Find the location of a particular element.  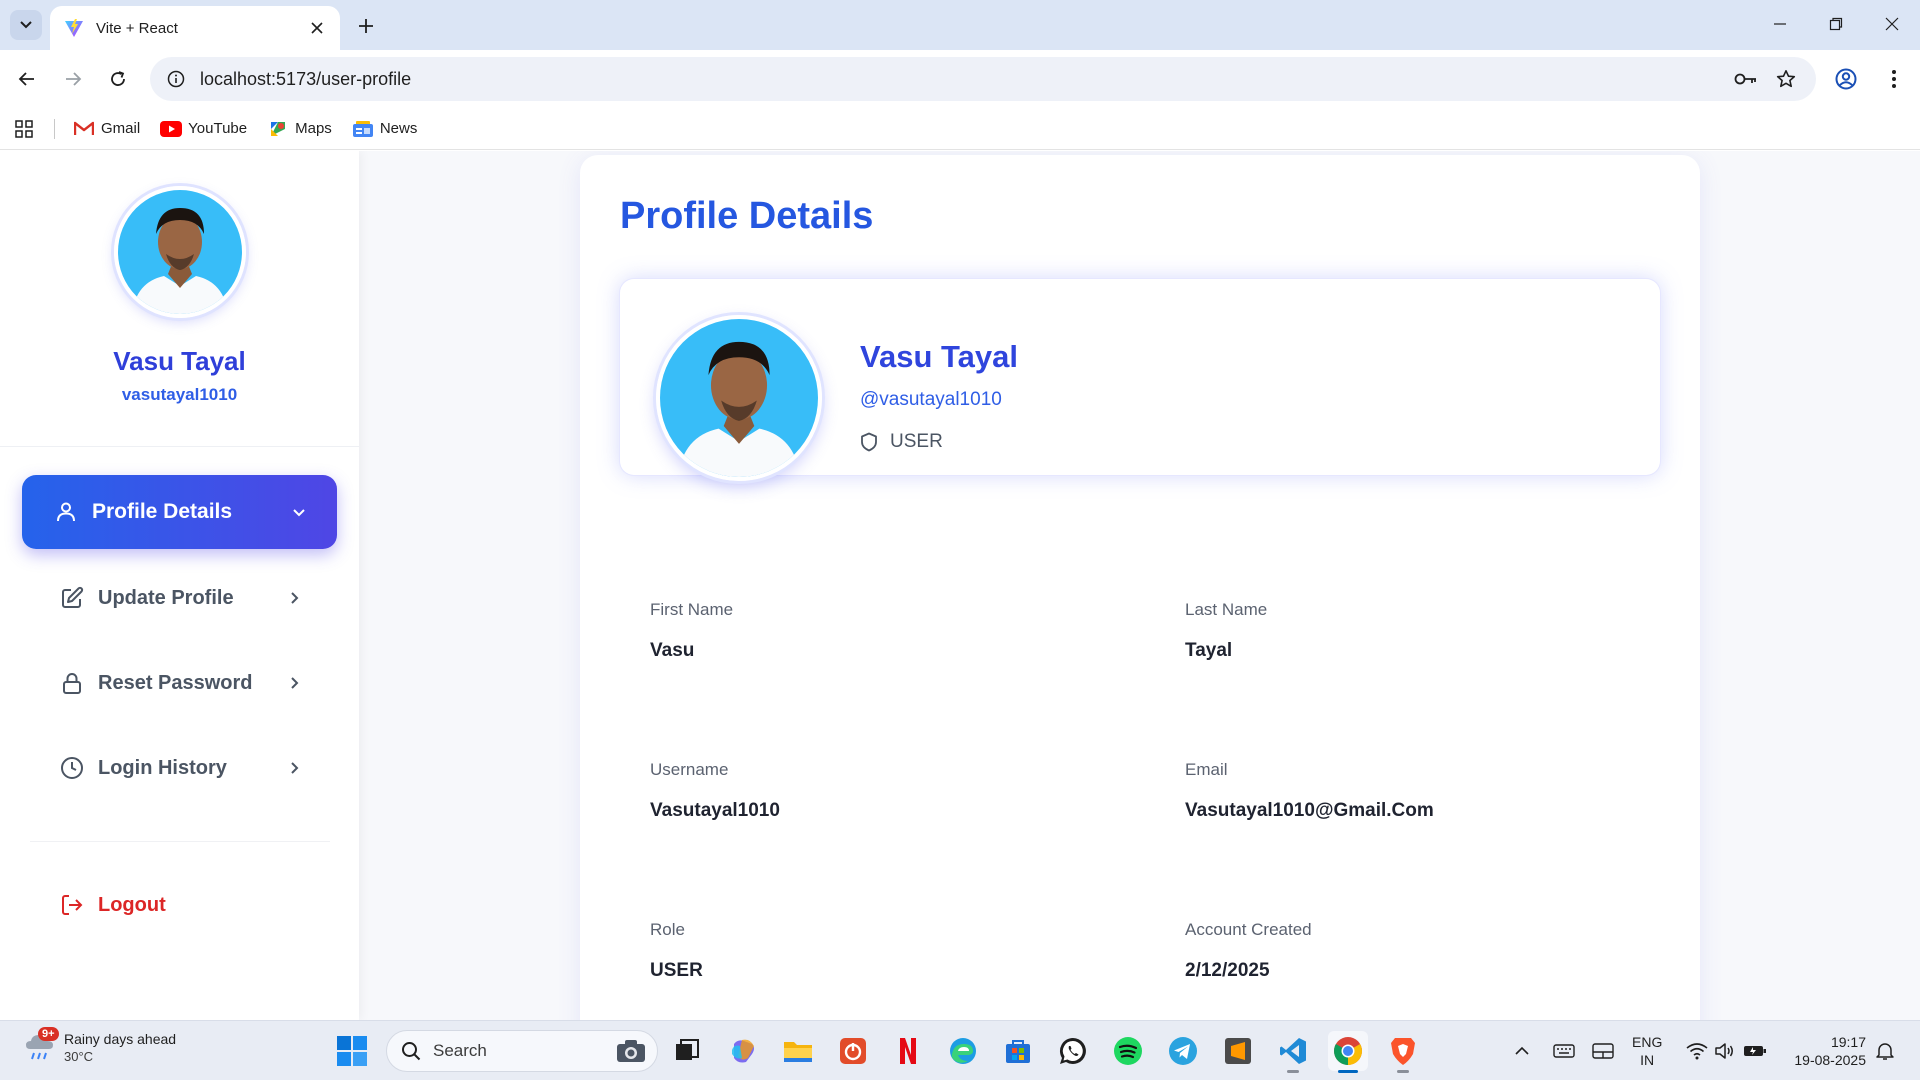

address-bar: localhost:5173/user-profile is located at coordinates (983, 79).